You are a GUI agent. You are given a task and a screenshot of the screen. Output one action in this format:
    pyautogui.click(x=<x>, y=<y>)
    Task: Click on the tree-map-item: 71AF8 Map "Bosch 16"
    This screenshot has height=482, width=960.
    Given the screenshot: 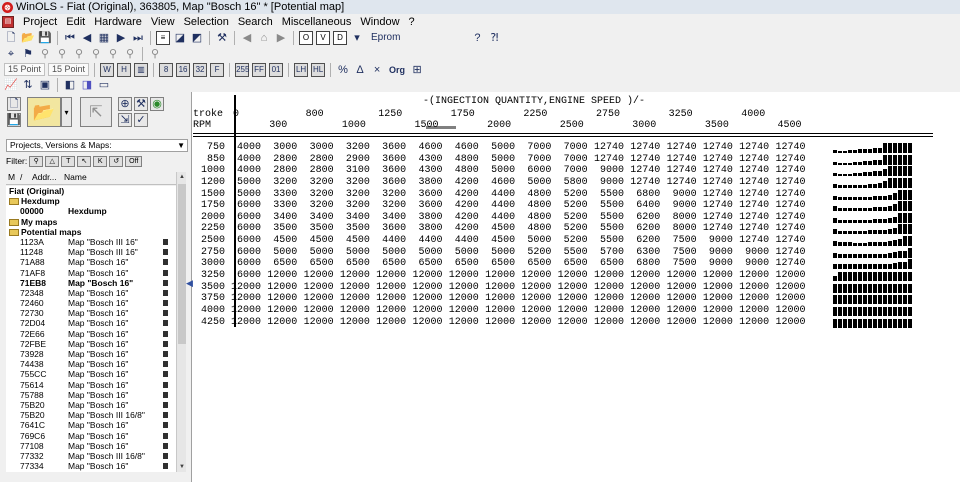 What is the action you would take?
    pyautogui.click(x=91, y=273)
    